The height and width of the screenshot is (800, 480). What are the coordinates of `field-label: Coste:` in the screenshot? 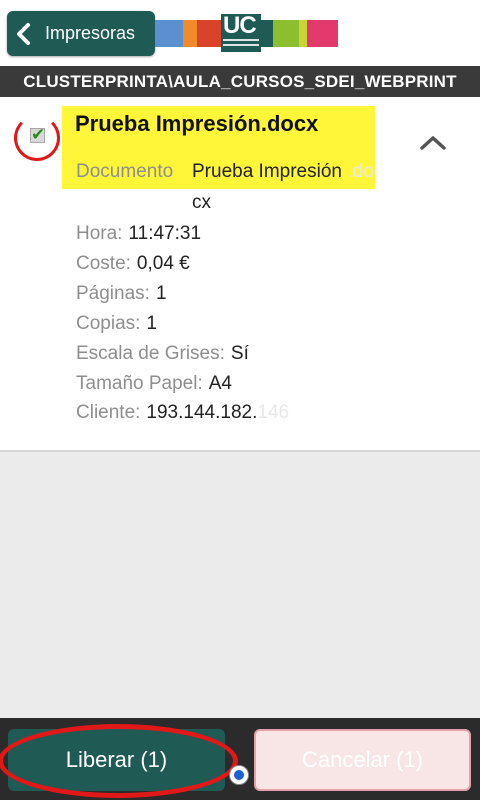 It's located at (103, 263).